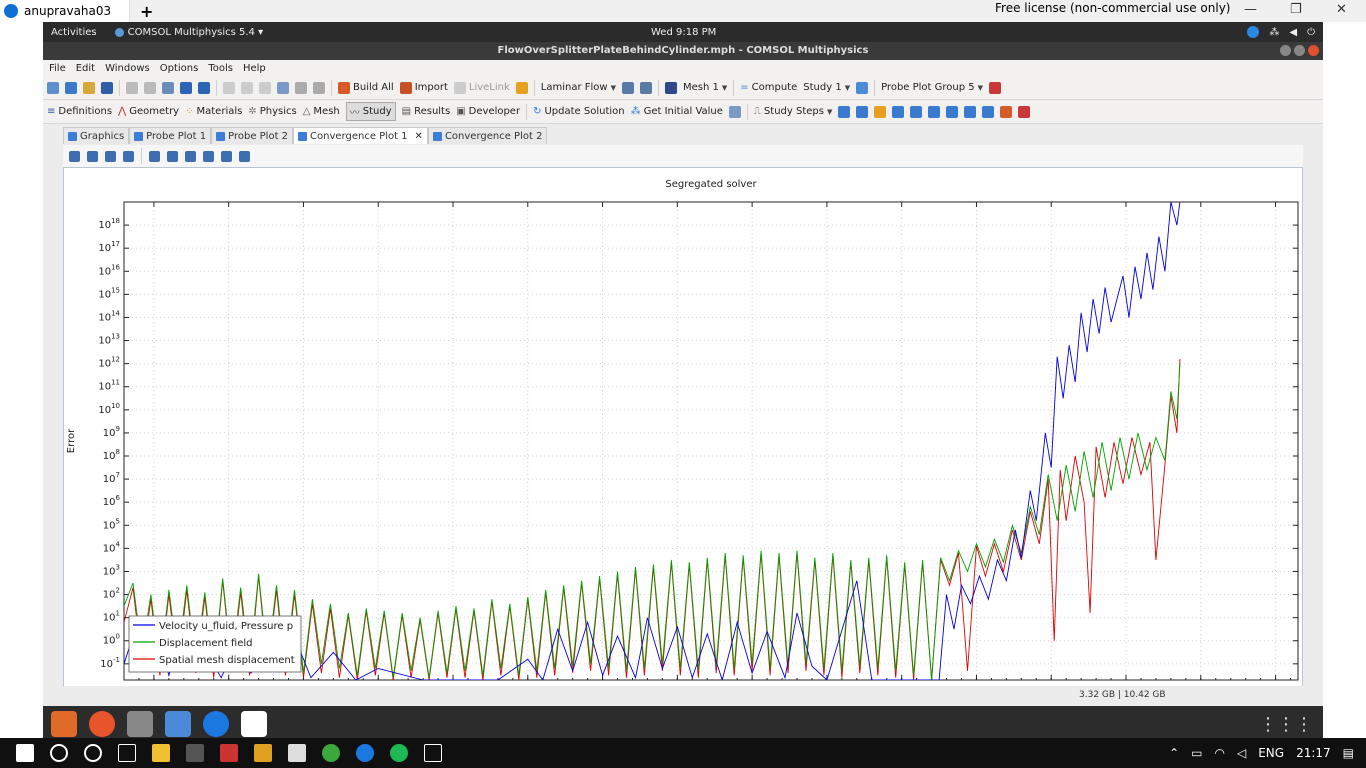 This screenshot has width=1366, height=768. Describe the element at coordinates (321, 111) in the screenshot. I see `tab-mesh: △ Mesh` at that location.